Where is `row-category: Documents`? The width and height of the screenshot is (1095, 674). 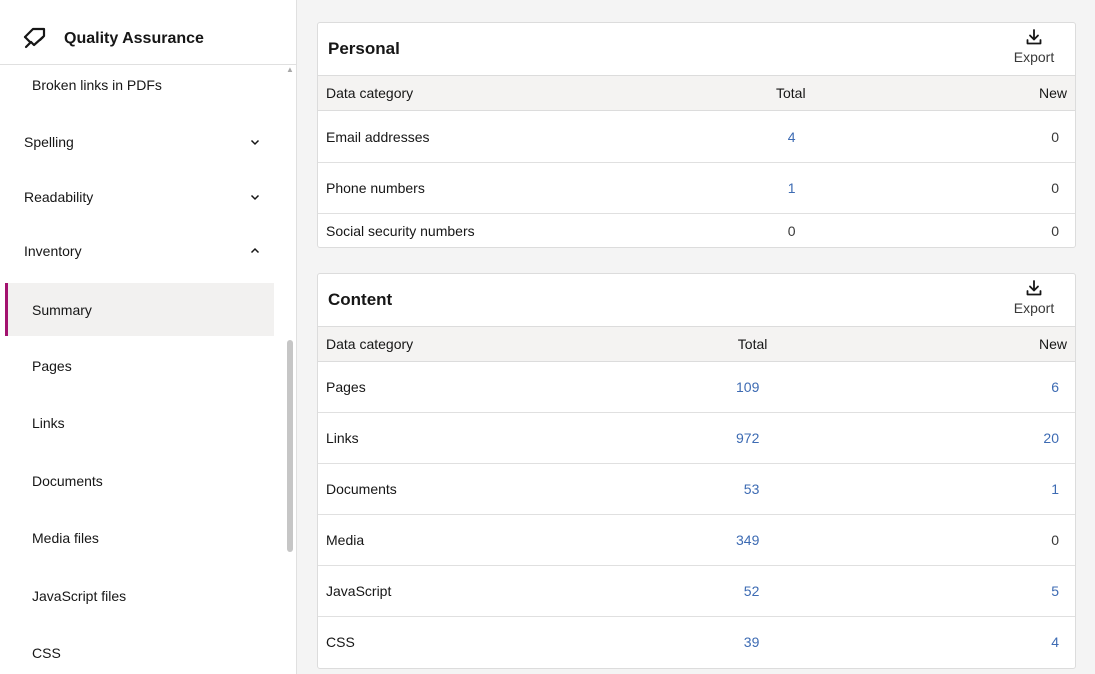
row-category: Documents is located at coordinates (361, 489).